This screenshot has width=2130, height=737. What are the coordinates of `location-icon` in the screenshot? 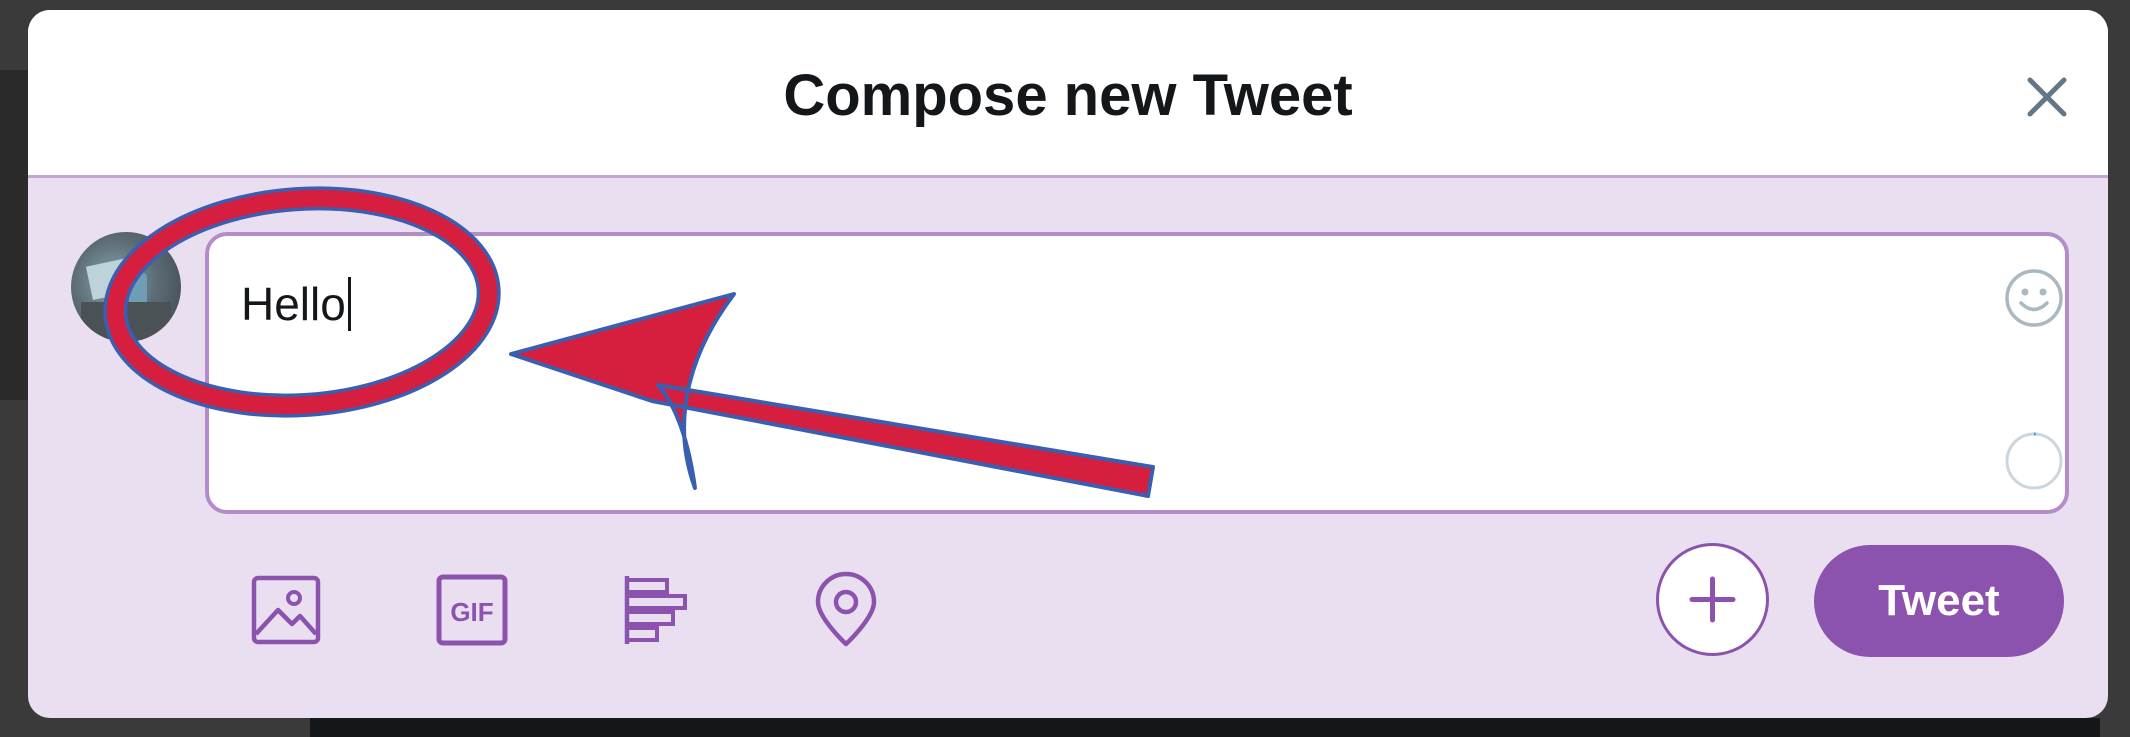 It's located at (846, 609).